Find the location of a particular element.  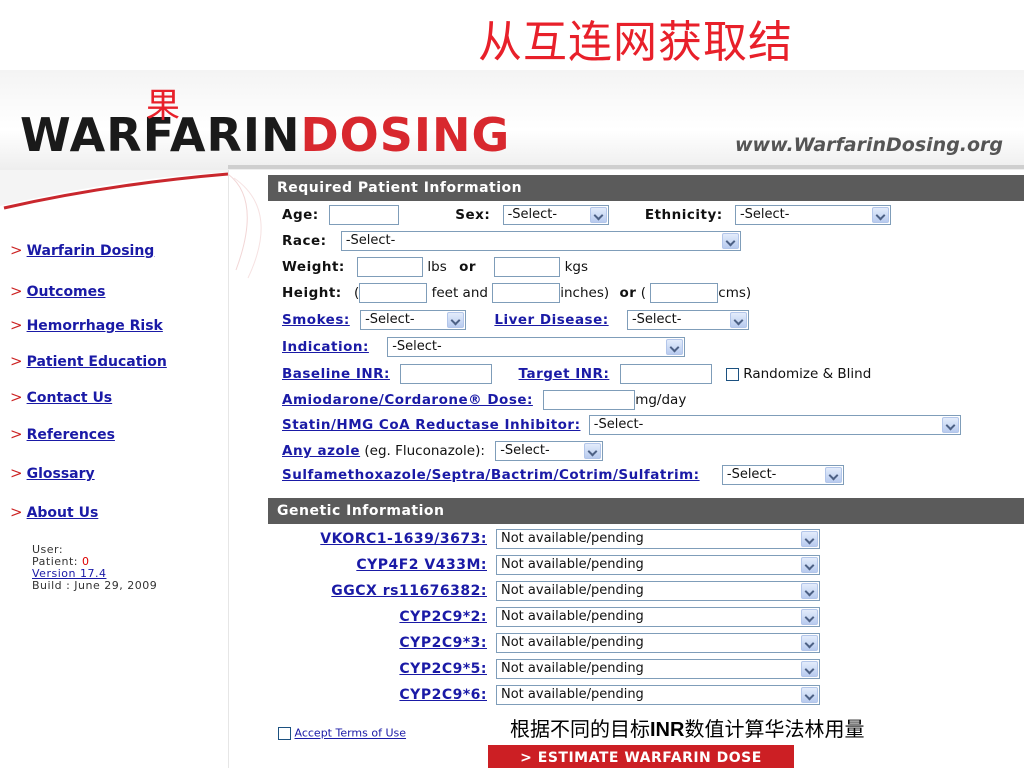

age-input is located at coordinates (363, 215).